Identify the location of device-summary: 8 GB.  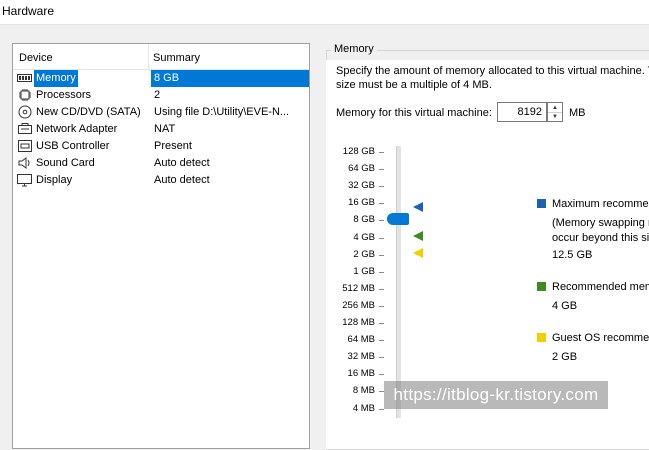
(230, 78).